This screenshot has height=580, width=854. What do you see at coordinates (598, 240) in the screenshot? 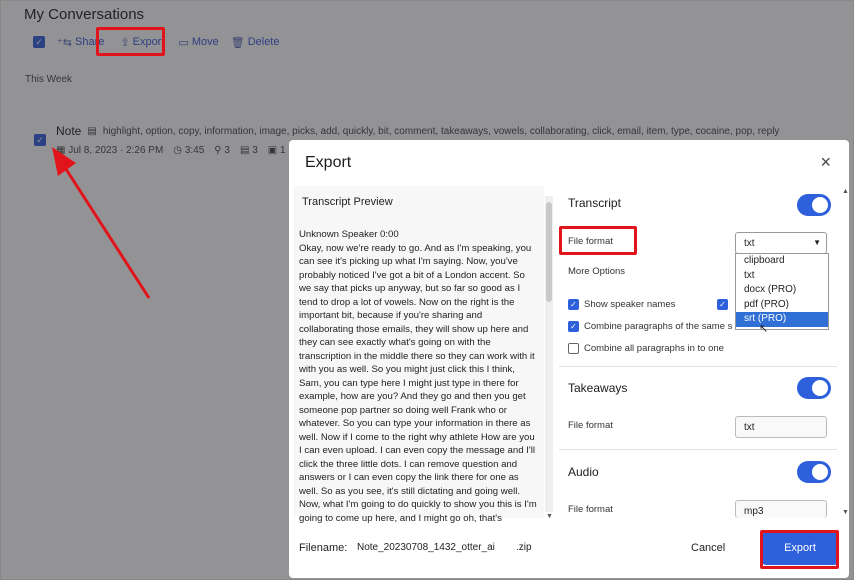
I see `file-format-highlight-box` at bounding box center [598, 240].